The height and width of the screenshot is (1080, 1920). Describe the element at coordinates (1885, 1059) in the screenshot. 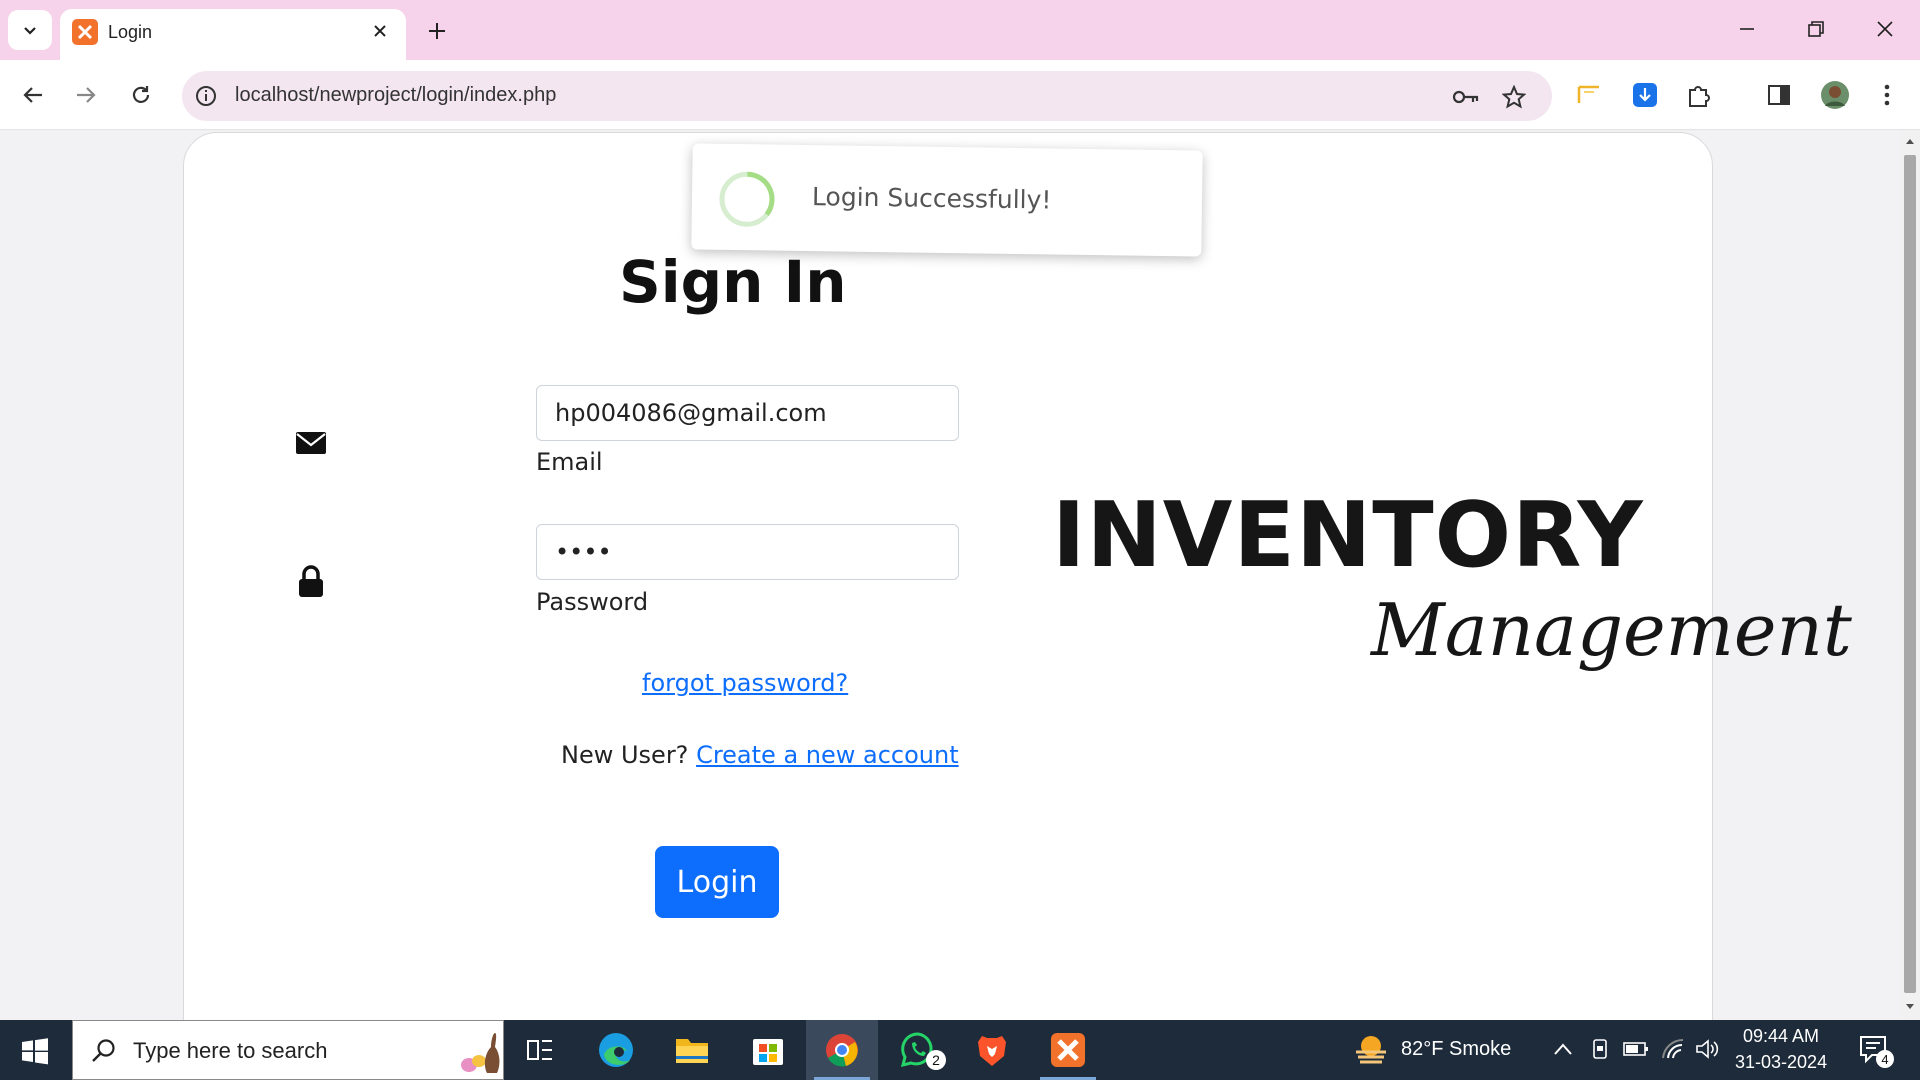

I see `notification-badge: 4` at that location.